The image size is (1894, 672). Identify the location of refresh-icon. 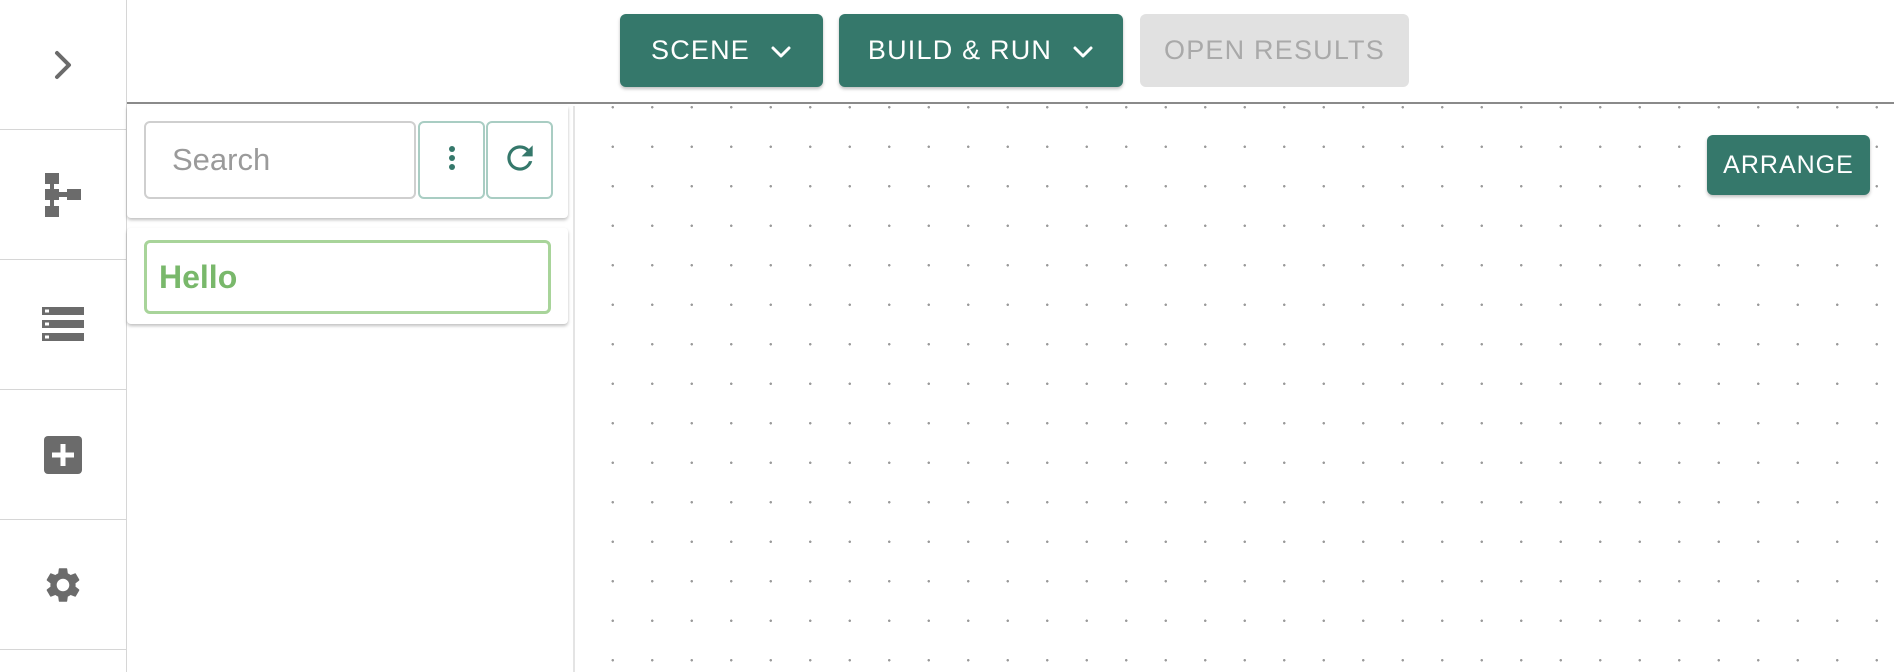
(520, 160).